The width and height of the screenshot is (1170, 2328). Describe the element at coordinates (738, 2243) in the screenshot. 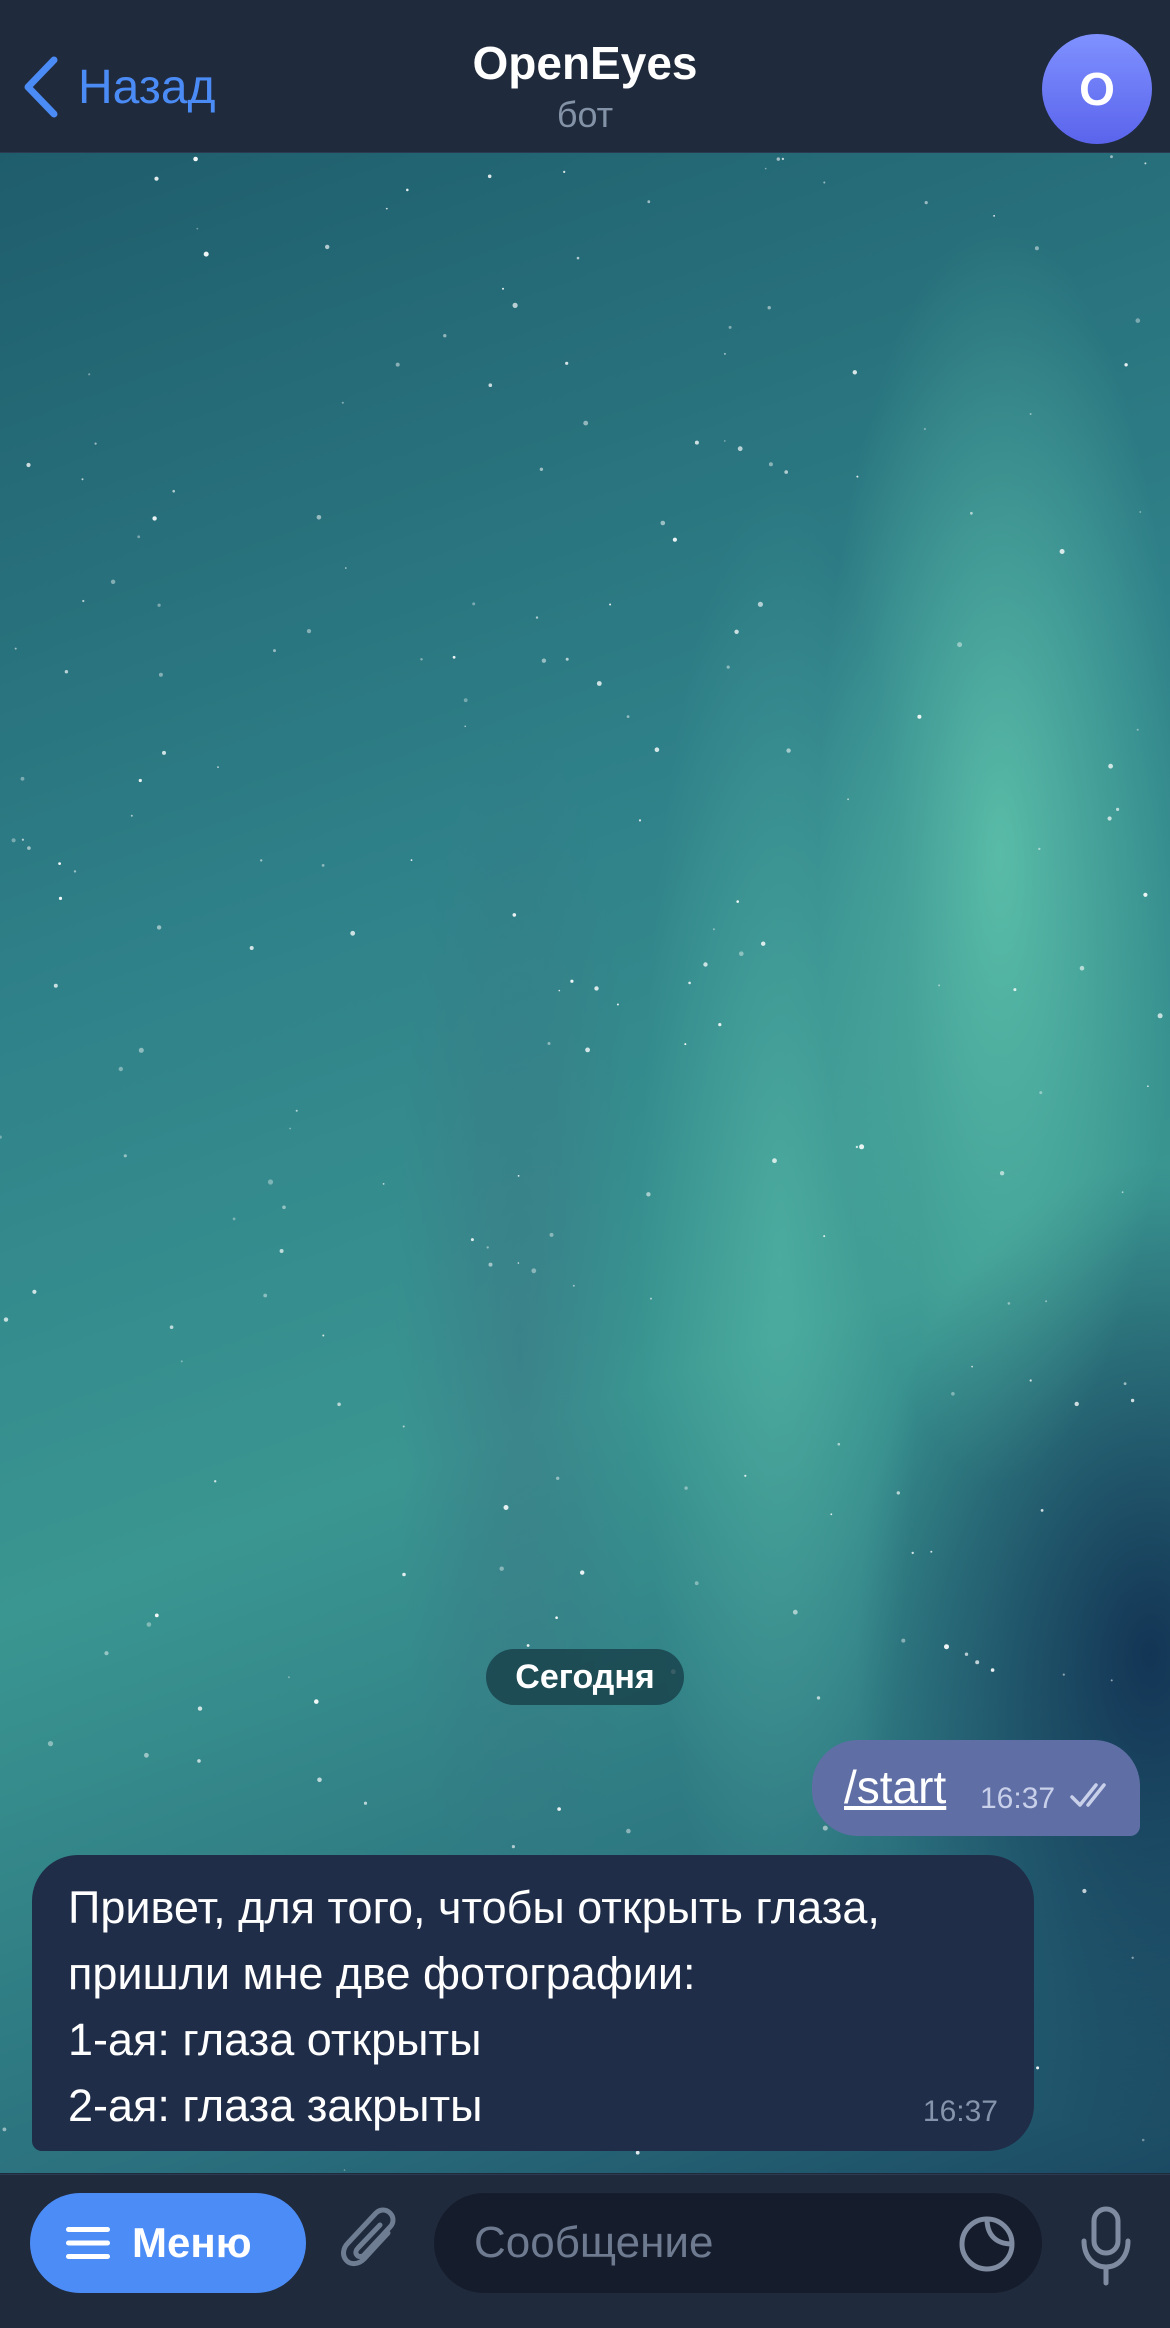

I see `message-input` at that location.